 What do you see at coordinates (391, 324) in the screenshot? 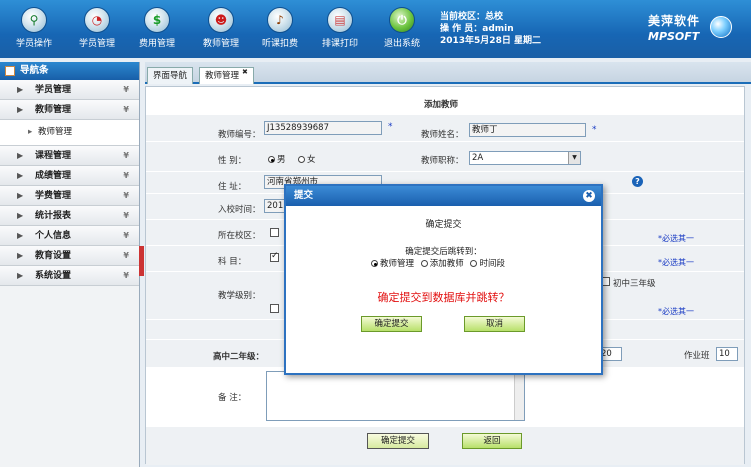
I see `dialog-confirm-button: 确定提交` at bounding box center [391, 324].